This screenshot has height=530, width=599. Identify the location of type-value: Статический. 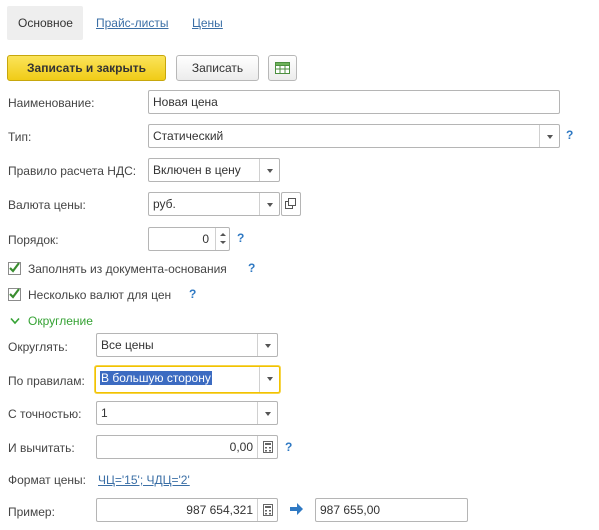
(188, 136).